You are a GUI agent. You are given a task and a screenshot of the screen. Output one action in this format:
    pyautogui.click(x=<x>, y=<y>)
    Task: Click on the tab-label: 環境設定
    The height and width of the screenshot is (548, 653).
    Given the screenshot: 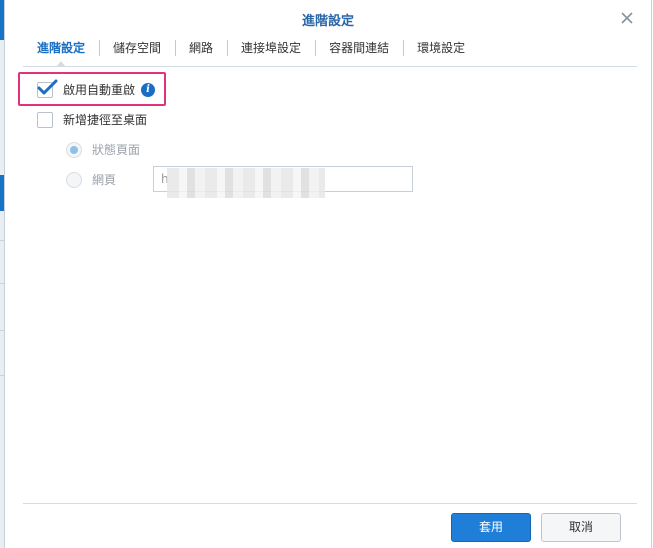 What is the action you would take?
    pyautogui.click(x=441, y=48)
    